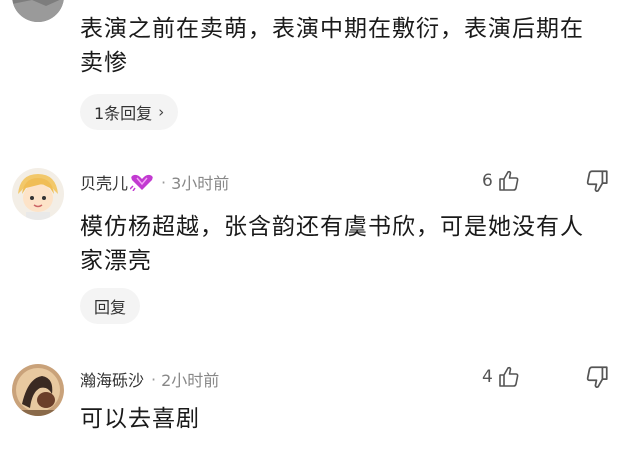  What do you see at coordinates (154, 182) in the screenshot?
I see `comment-meta: 贝壳儿 · 3小时前` at bounding box center [154, 182].